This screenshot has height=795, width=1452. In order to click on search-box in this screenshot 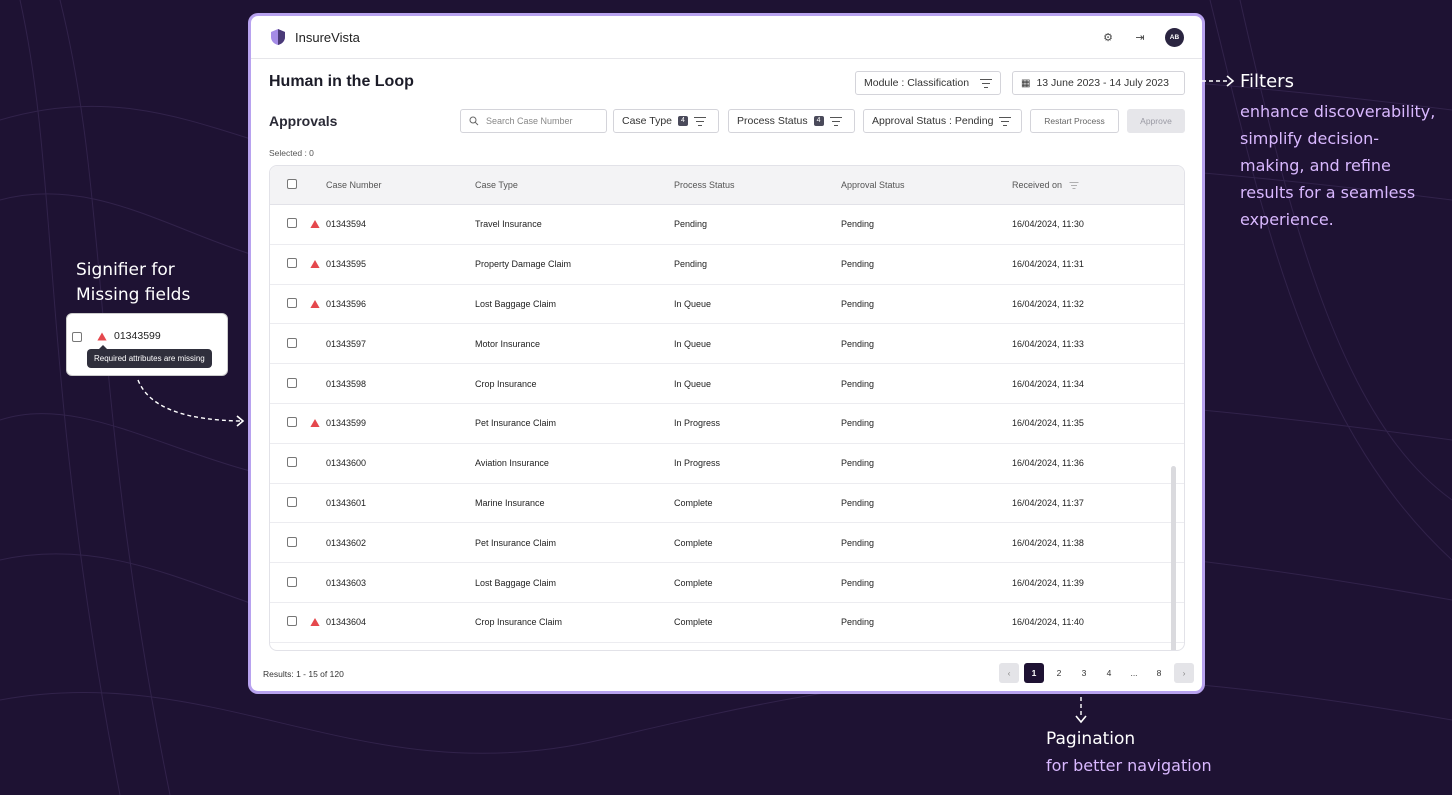, I will do `click(533, 121)`.